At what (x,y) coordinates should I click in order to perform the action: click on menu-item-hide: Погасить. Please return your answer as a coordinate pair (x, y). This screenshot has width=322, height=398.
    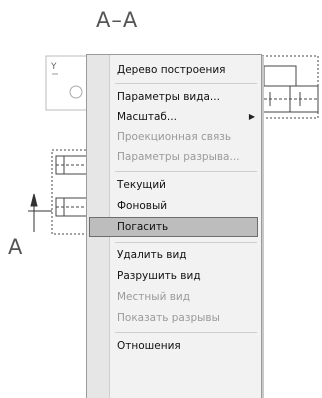
    Looking at the image, I should click on (173, 227).